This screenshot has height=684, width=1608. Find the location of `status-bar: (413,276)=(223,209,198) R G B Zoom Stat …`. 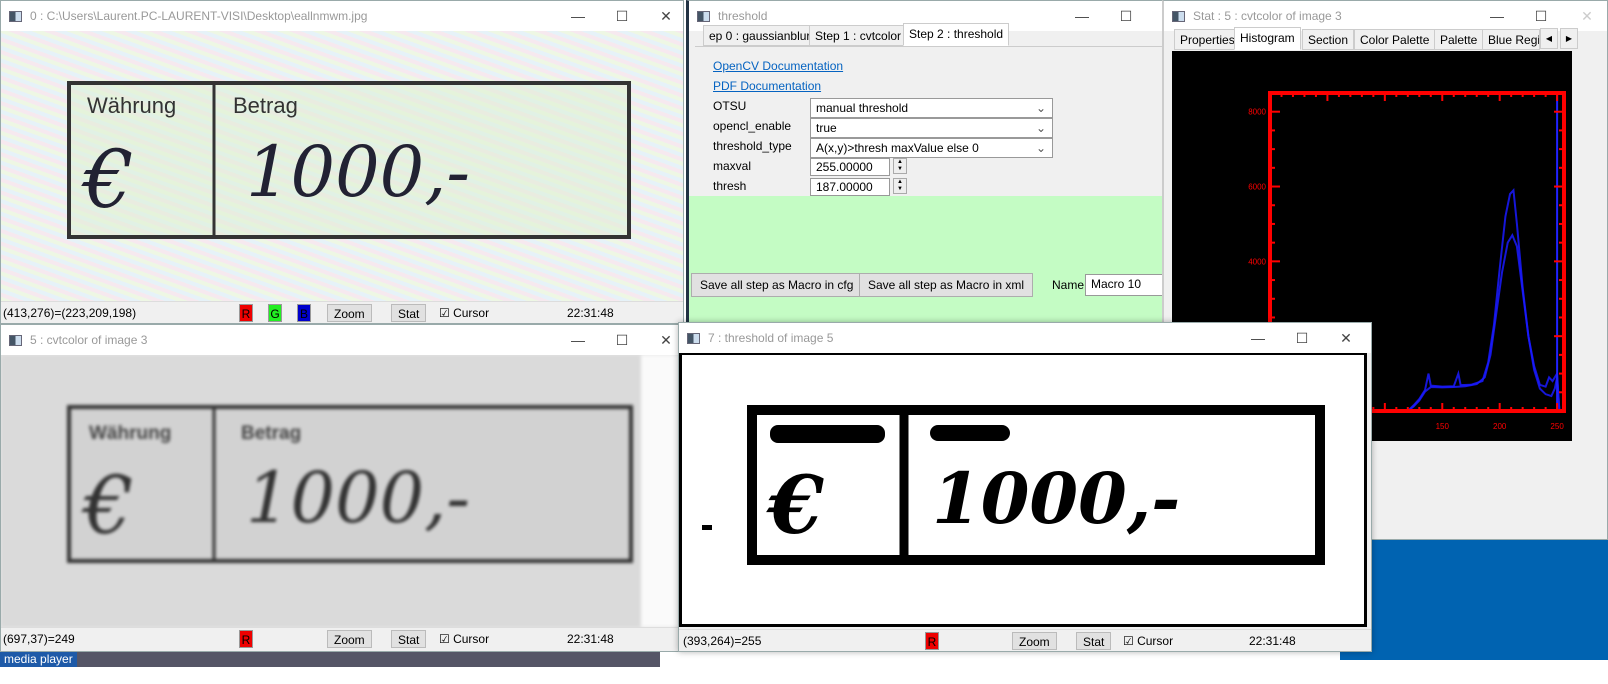

status-bar: (413,276)=(223,209,198) R G B Zoom Stat … is located at coordinates (342, 312).